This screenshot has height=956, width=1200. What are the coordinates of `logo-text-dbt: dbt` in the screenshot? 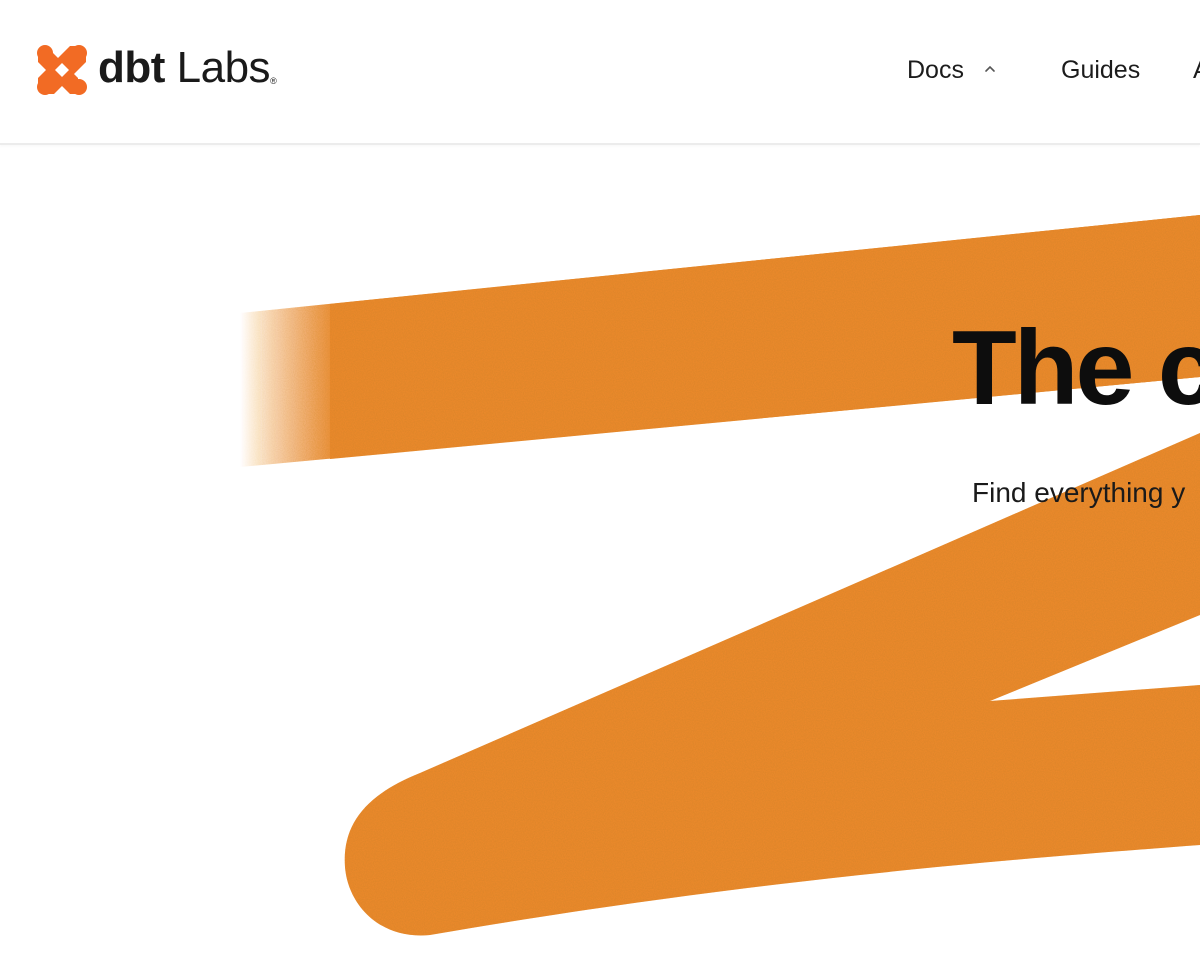 It's located at (131, 67).